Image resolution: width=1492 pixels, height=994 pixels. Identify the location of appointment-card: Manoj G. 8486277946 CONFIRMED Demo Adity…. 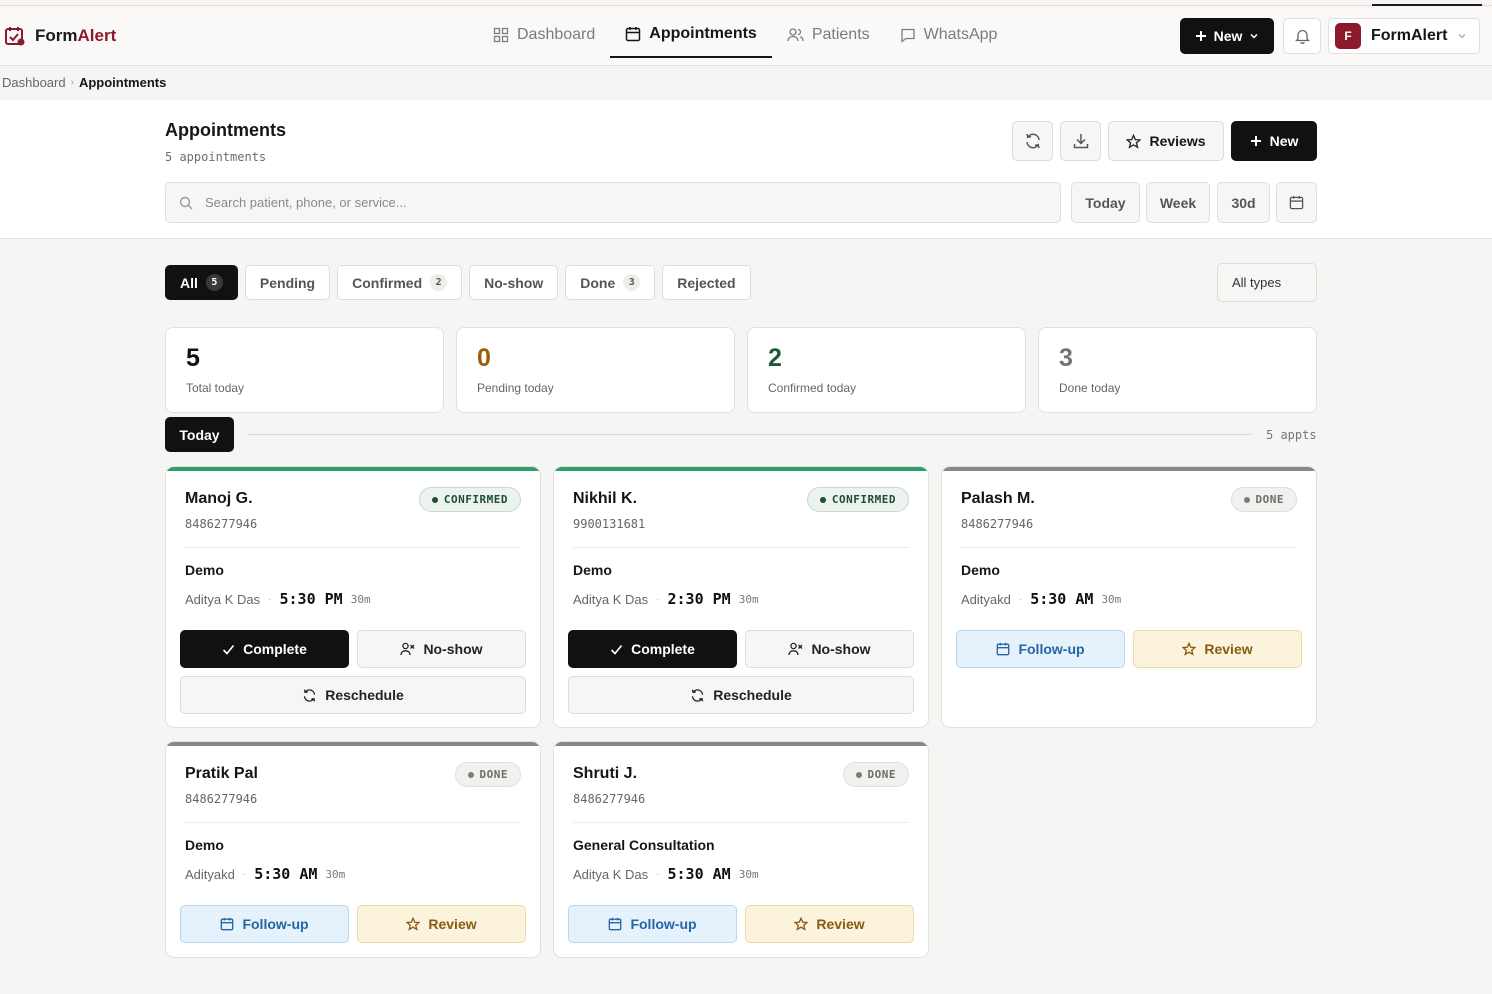
(353, 597).